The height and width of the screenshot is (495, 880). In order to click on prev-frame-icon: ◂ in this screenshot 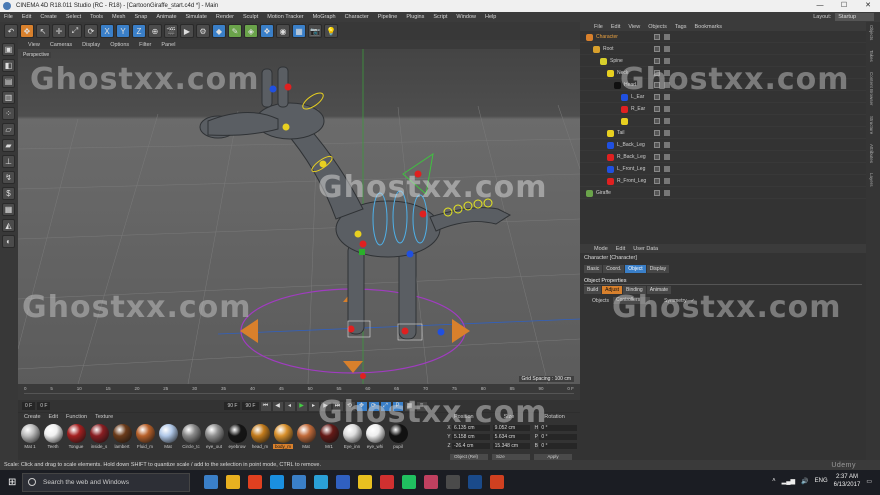, I will do `click(289, 406)`.